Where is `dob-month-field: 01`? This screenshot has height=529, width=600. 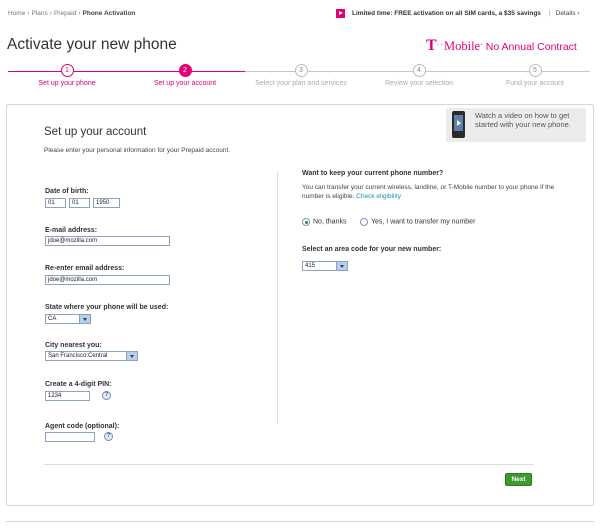
dob-month-field: 01 is located at coordinates (55, 203).